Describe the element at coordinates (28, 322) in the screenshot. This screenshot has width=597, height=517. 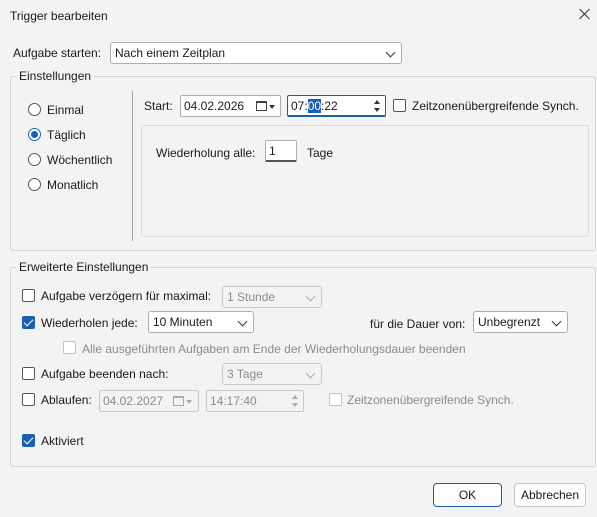
I see `repeat-checkbox` at that location.